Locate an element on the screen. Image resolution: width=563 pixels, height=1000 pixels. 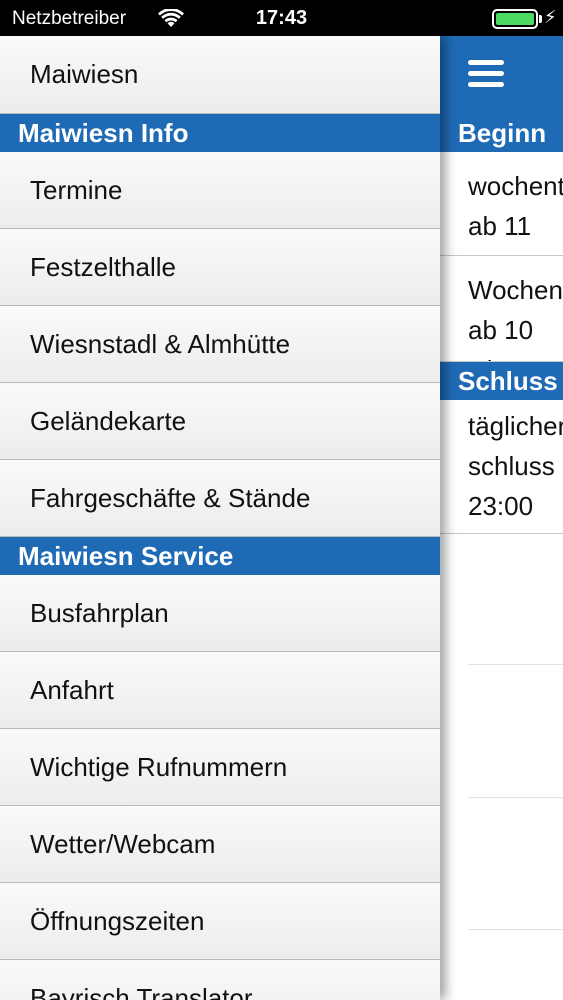
main-cell: Wochenende ab 10 Uhr is located at coordinates (501, 309).